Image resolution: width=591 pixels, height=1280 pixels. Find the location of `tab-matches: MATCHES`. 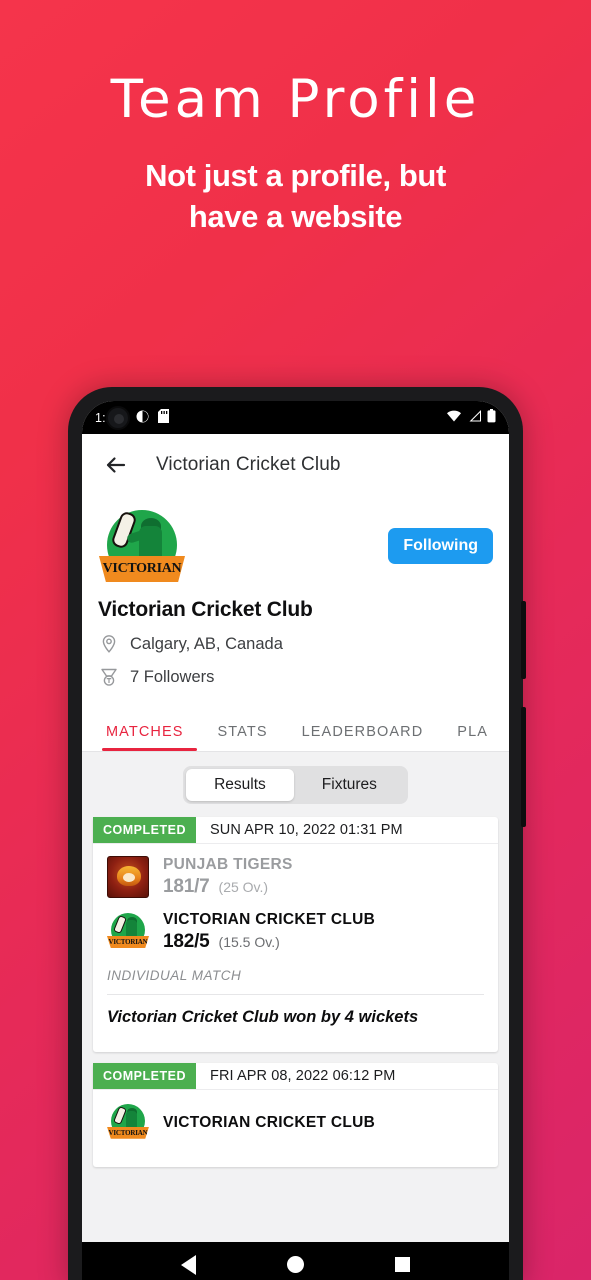

tab-matches: MATCHES is located at coordinates (149, 737).